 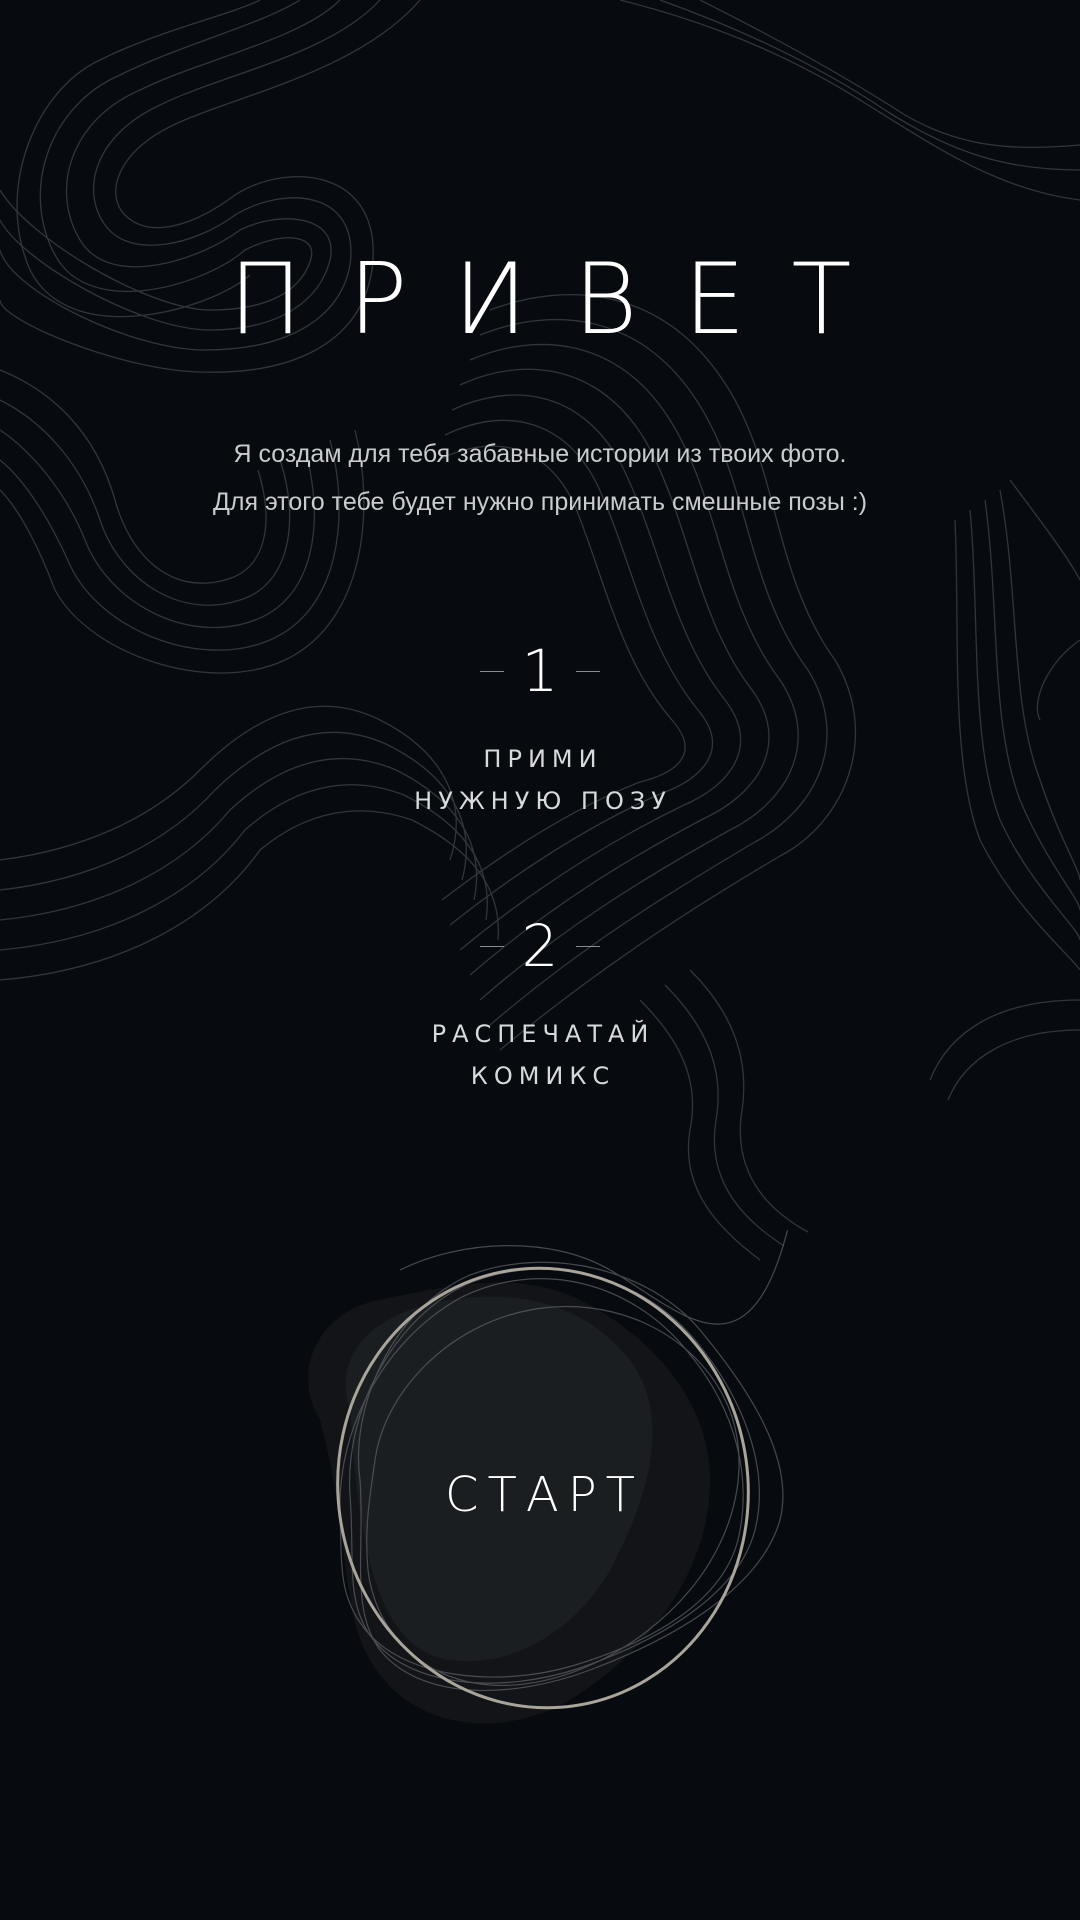 What do you see at coordinates (540, 1055) in the screenshot?
I see `step-2-text: РАСПЕЧАТАЙ КОМИКС` at bounding box center [540, 1055].